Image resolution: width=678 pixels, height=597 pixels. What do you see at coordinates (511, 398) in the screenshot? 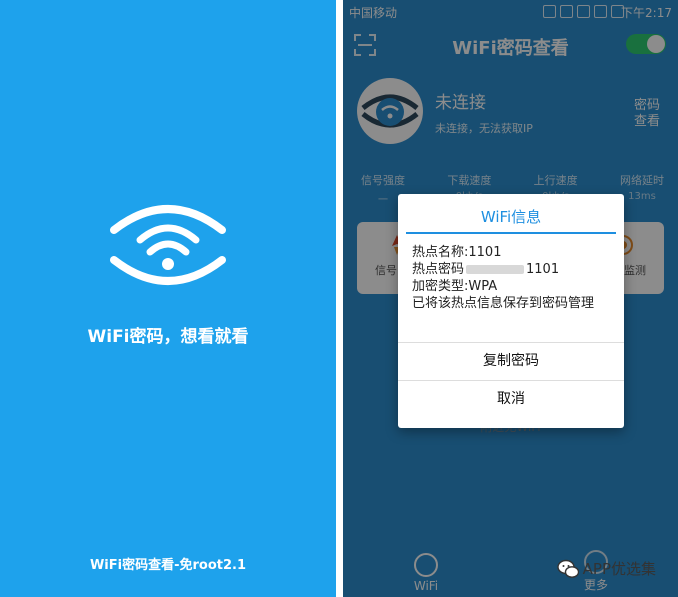
I see `cancel-button: 取消` at bounding box center [511, 398].